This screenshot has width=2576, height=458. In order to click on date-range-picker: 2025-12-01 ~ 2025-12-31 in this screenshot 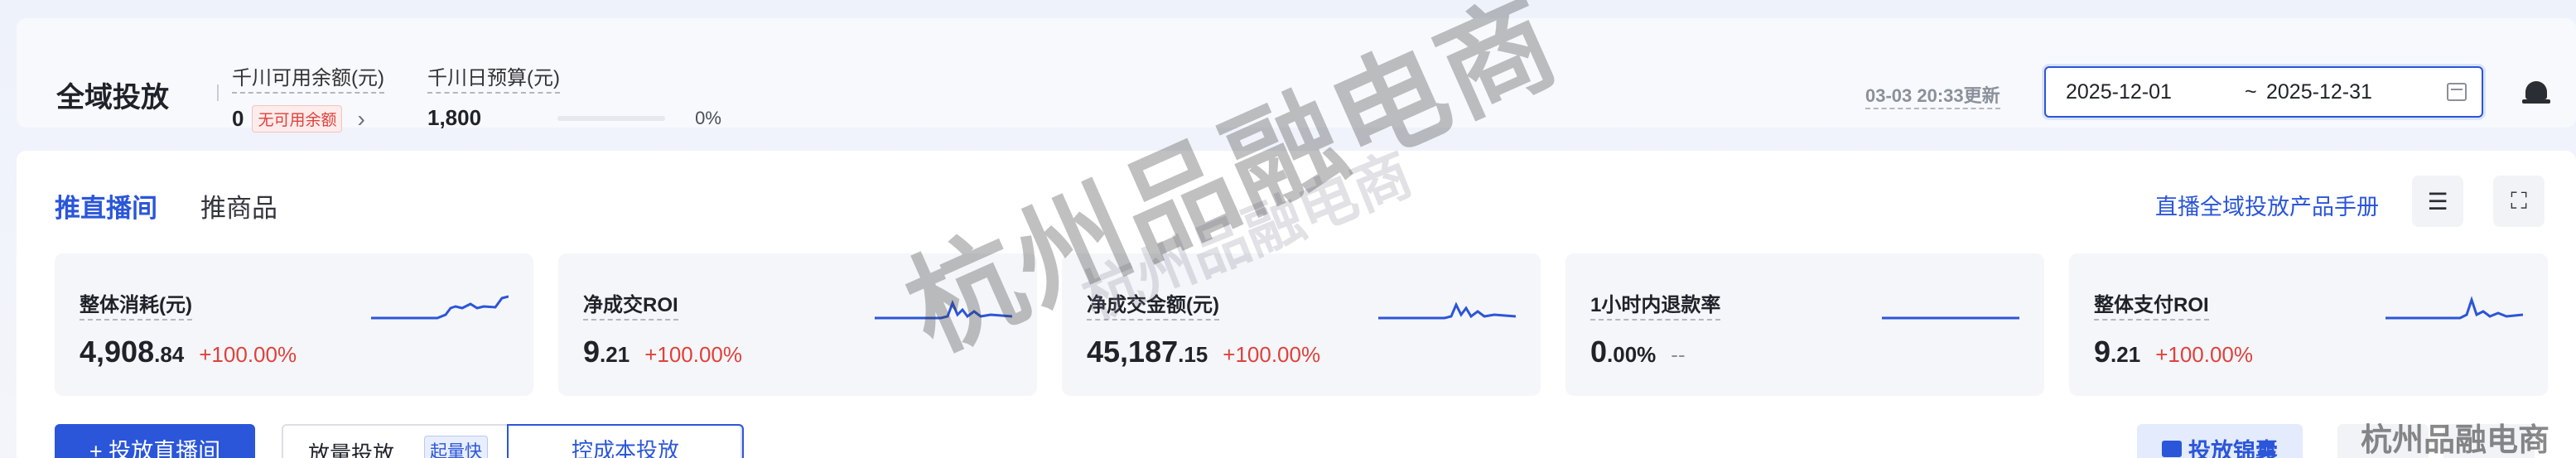, I will do `click(2263, 92)`.